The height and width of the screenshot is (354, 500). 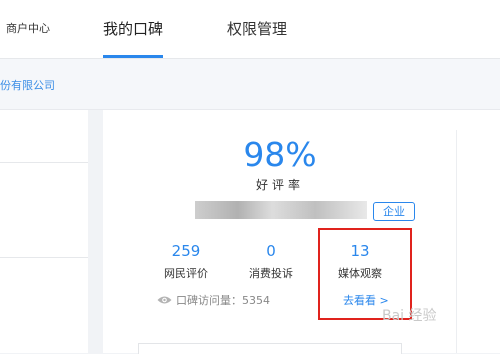 I want to click on company-name: 份有限公司, so click(x=27, y=85).